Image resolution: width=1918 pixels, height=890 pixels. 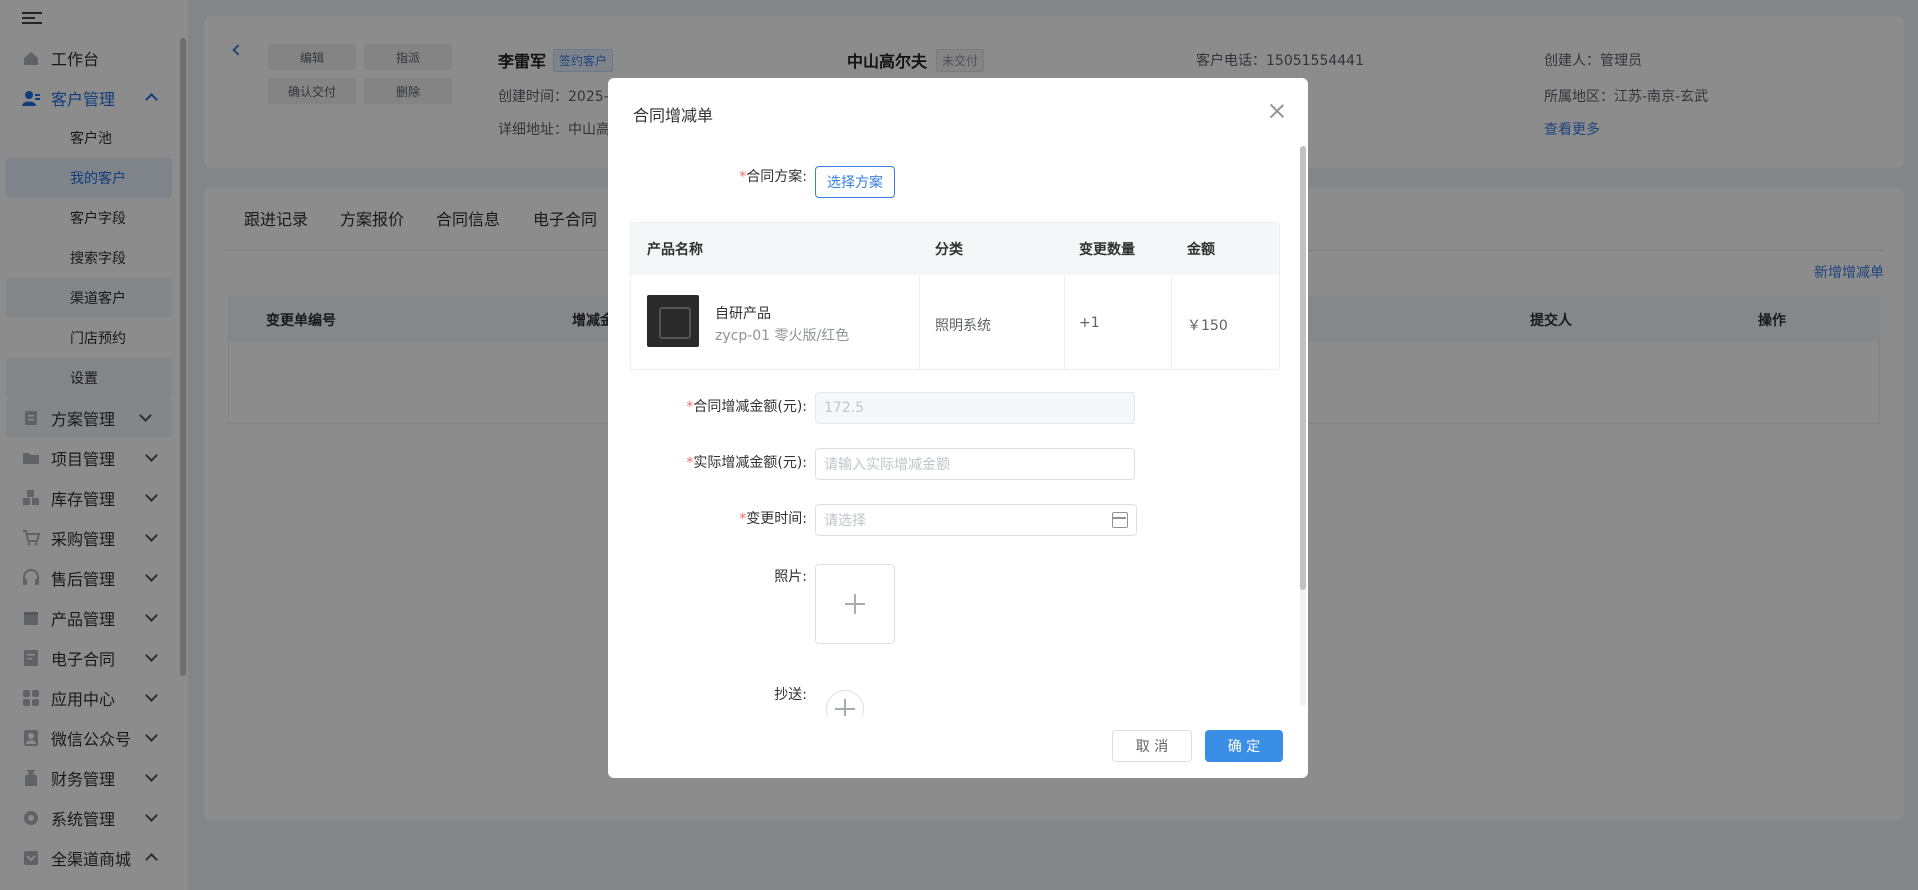 I want to click on confirm-button: 确 定, so click(x=1244, y=746).